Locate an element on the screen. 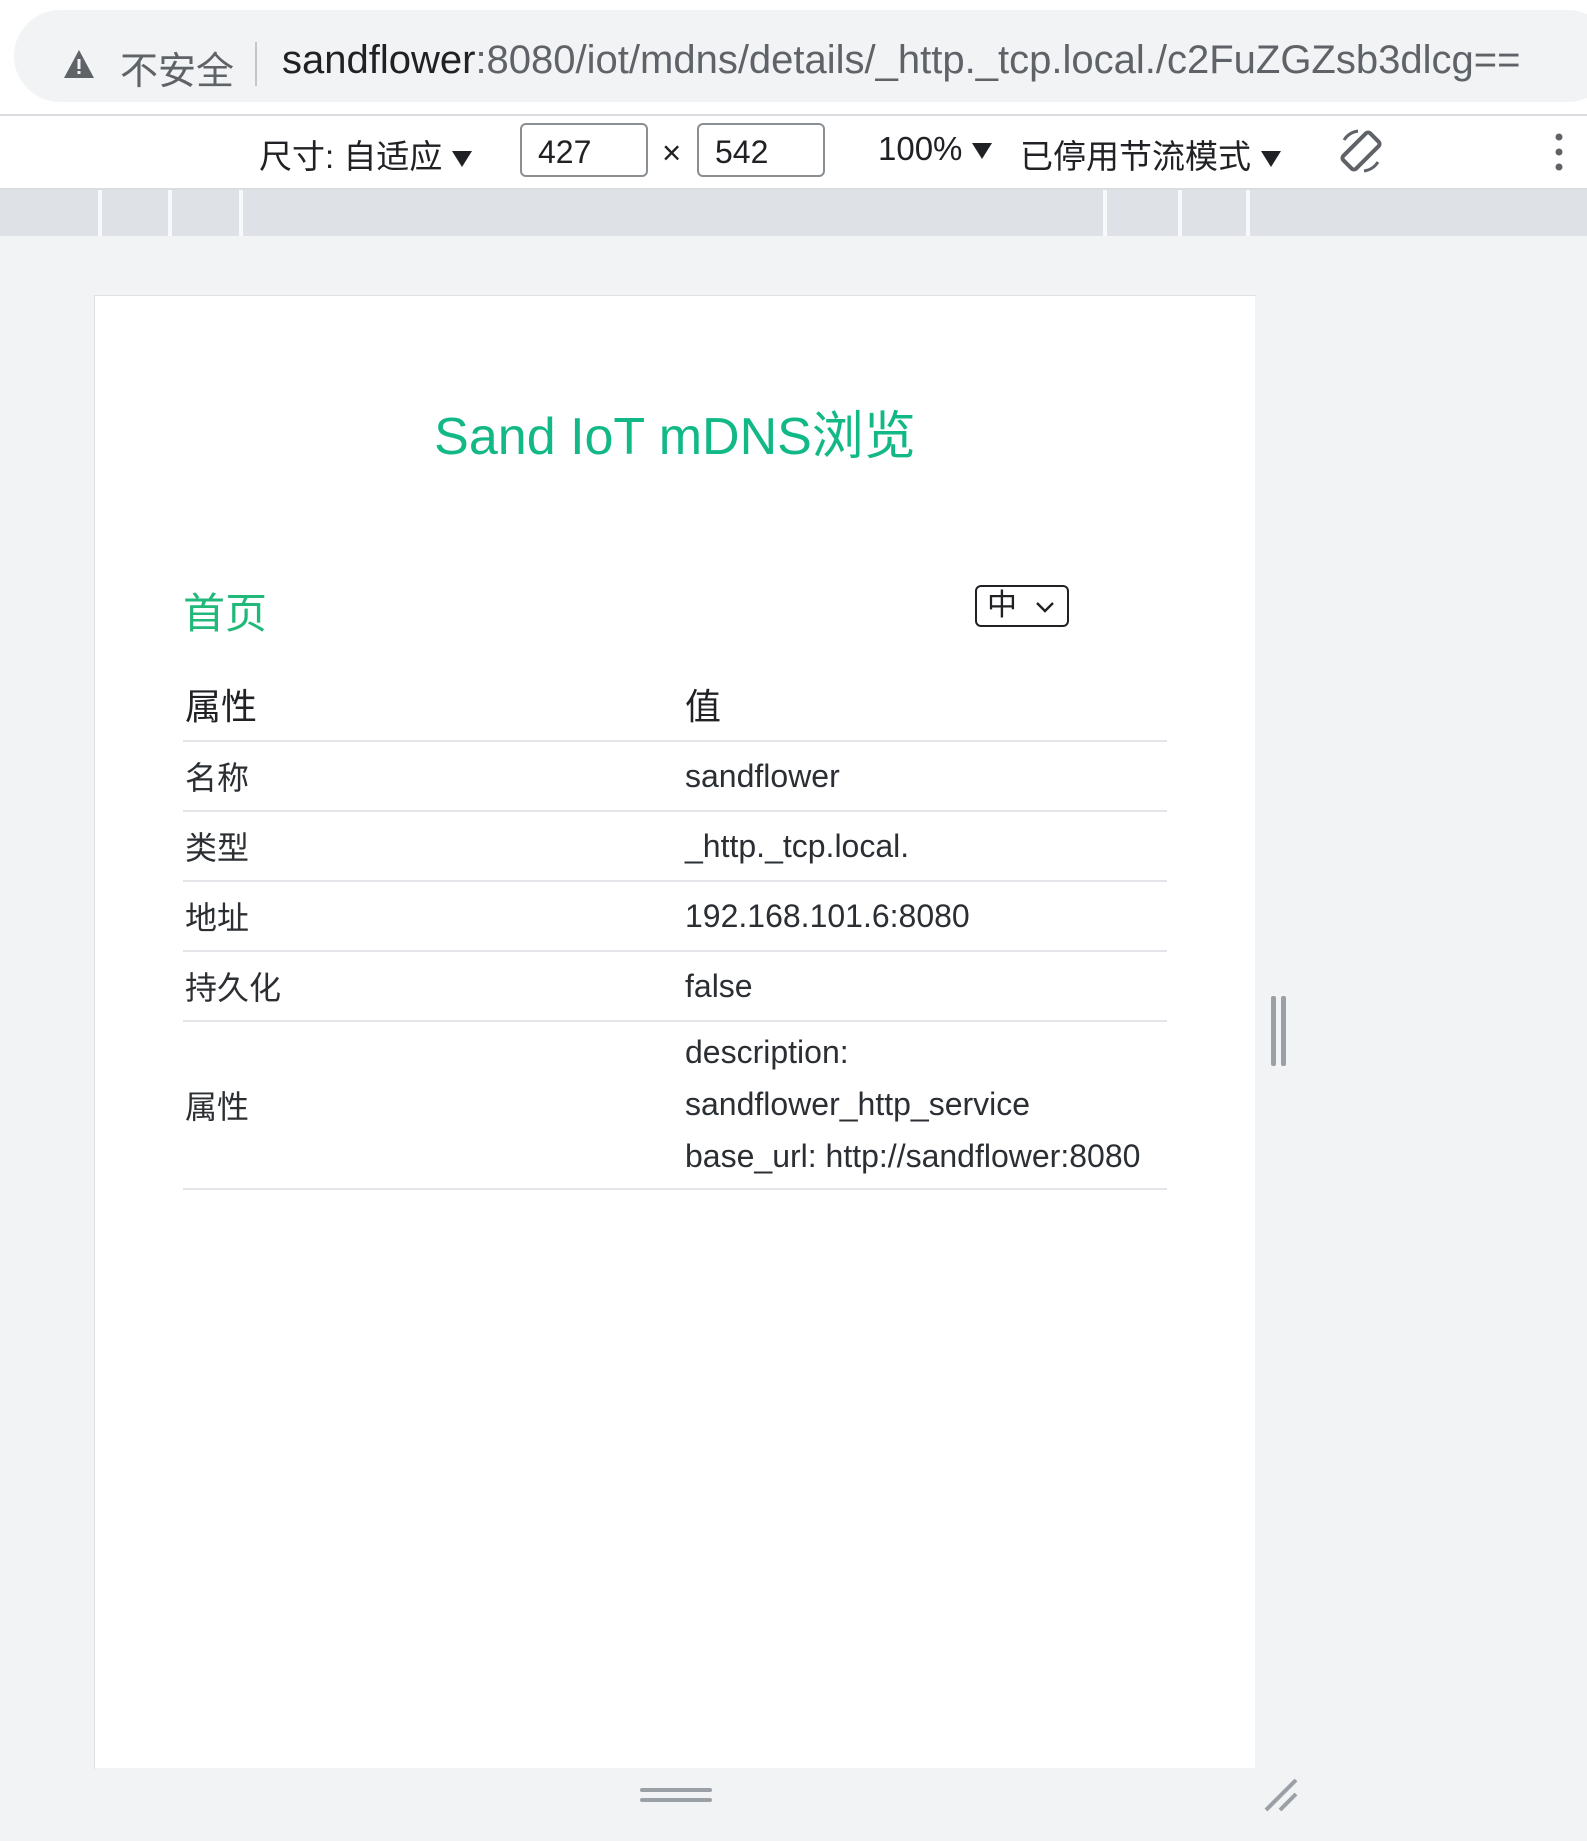 The image size is (1587, 1841). column-header: 属性 is located at coordinates (429, 705).